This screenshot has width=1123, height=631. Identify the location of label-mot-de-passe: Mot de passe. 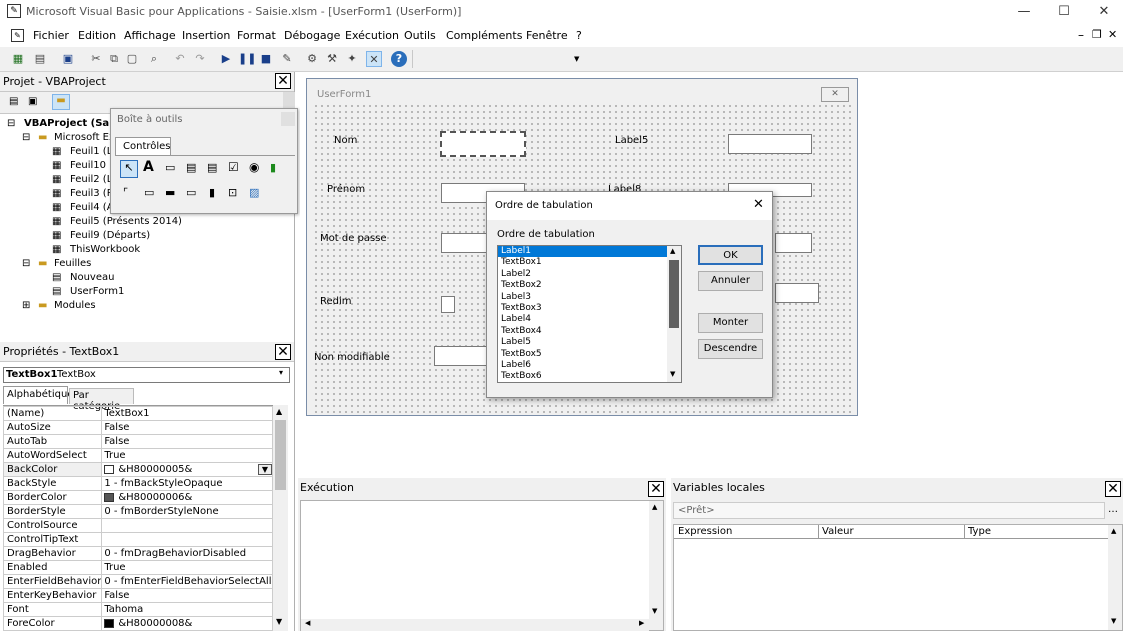
(353, 238).